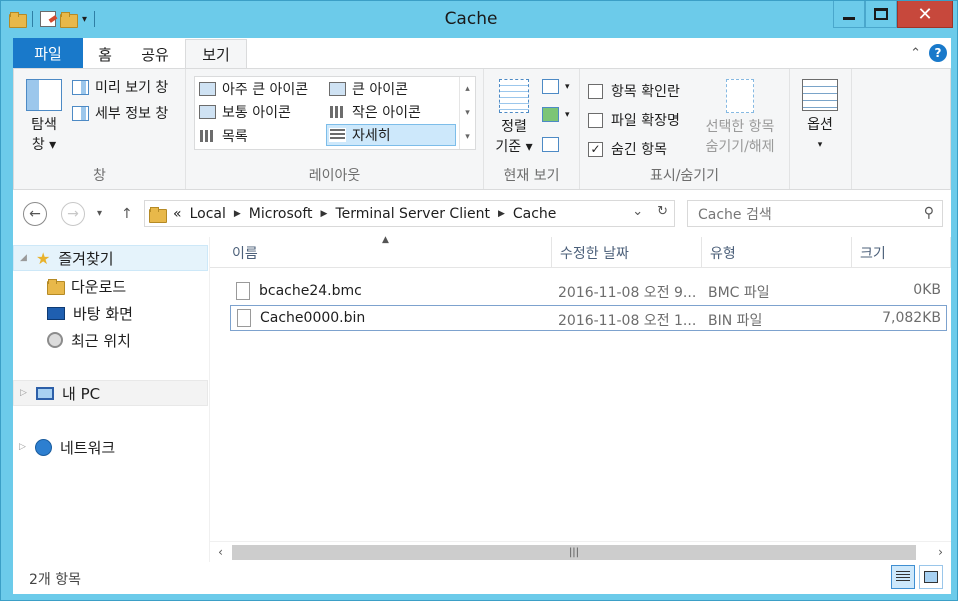 This screenshot has width=958, height=601. What do you see at coordinates (925, 14) in the screenshot?
I see `close-button: ✕` at bounding box center [925, 14].